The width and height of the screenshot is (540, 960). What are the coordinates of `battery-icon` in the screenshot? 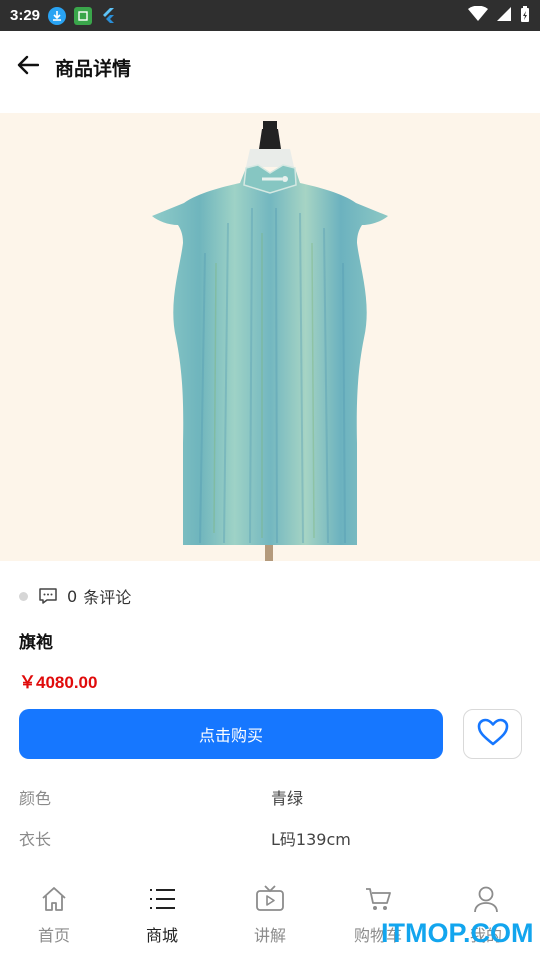 It's located at (525, 16).